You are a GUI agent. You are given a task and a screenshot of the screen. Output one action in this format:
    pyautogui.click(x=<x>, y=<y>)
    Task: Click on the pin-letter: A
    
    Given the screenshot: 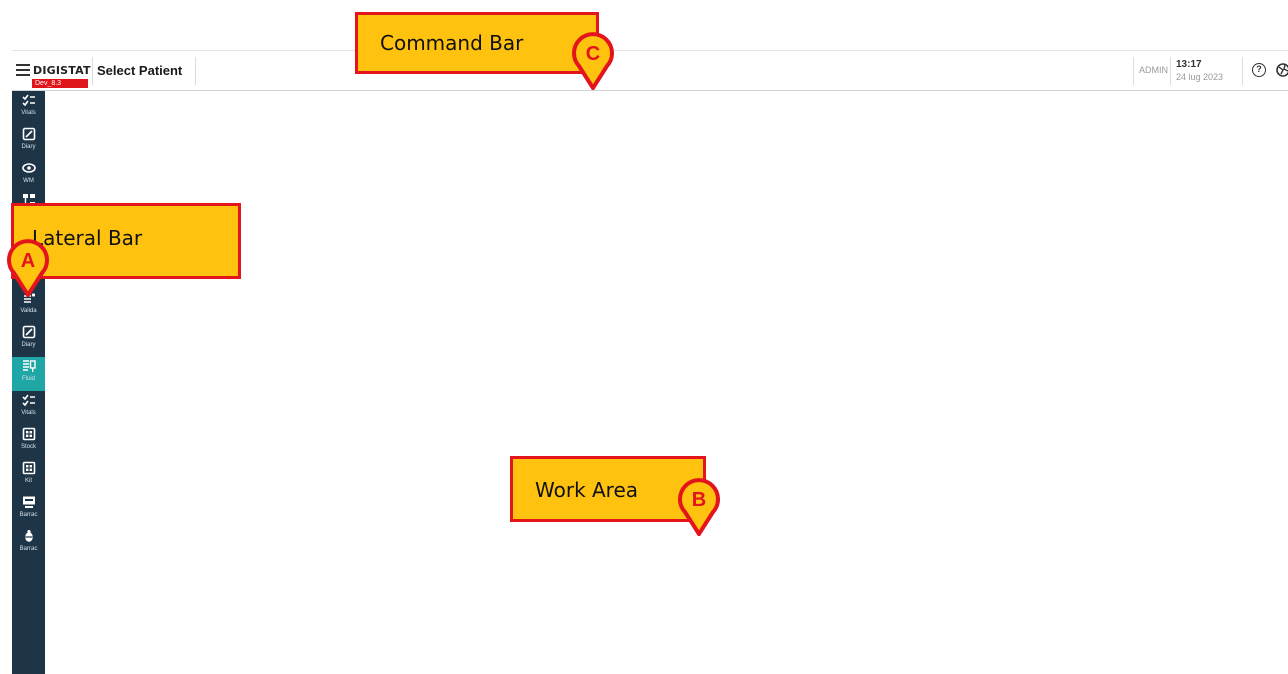 What is the action you would take?
    pyautogui.click(x=28, y=261)
    